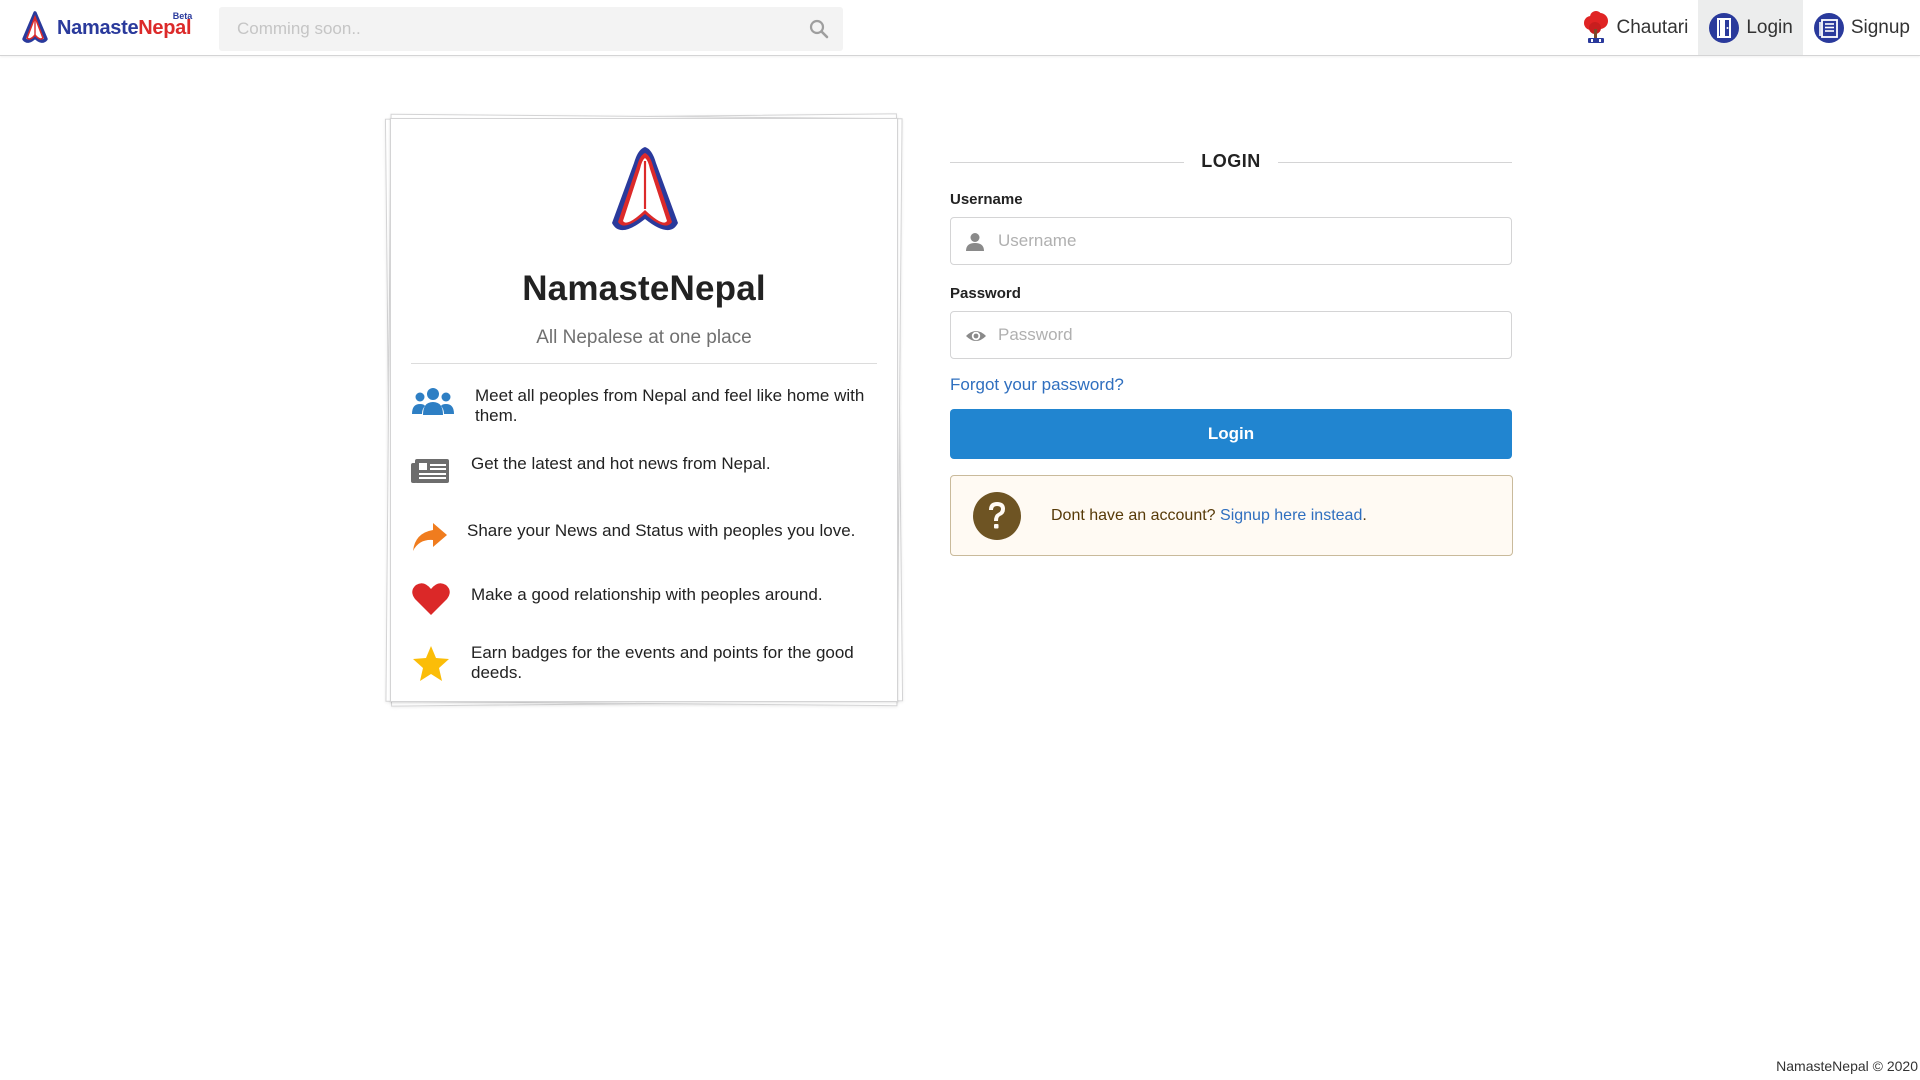 This screenshot has width=1920, height=1080. I want to click on password-input, so click(1231, 335).